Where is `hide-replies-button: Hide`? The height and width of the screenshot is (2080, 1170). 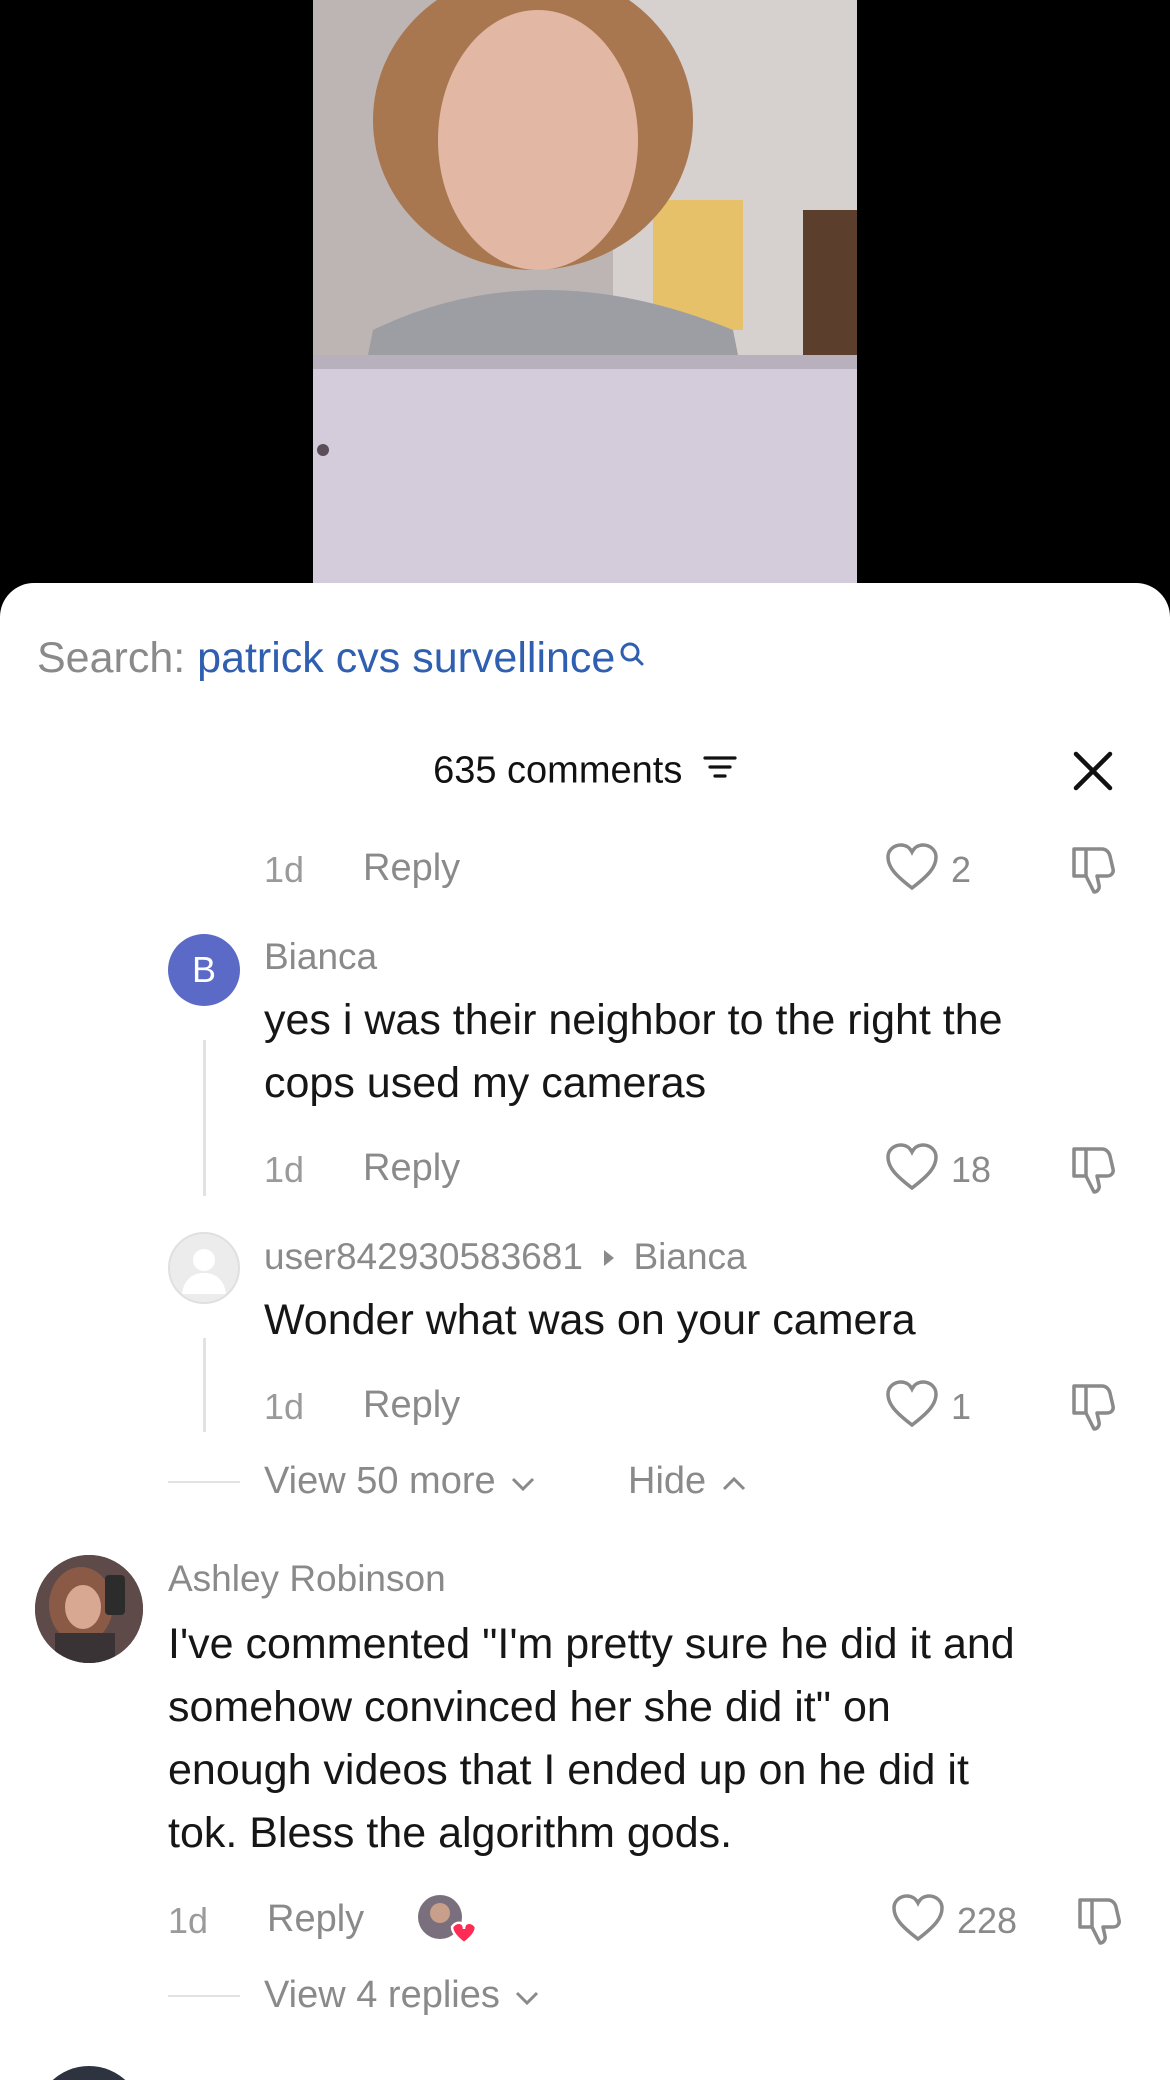
hide-replies-button: Hide is located at coordinates (687, 1481).